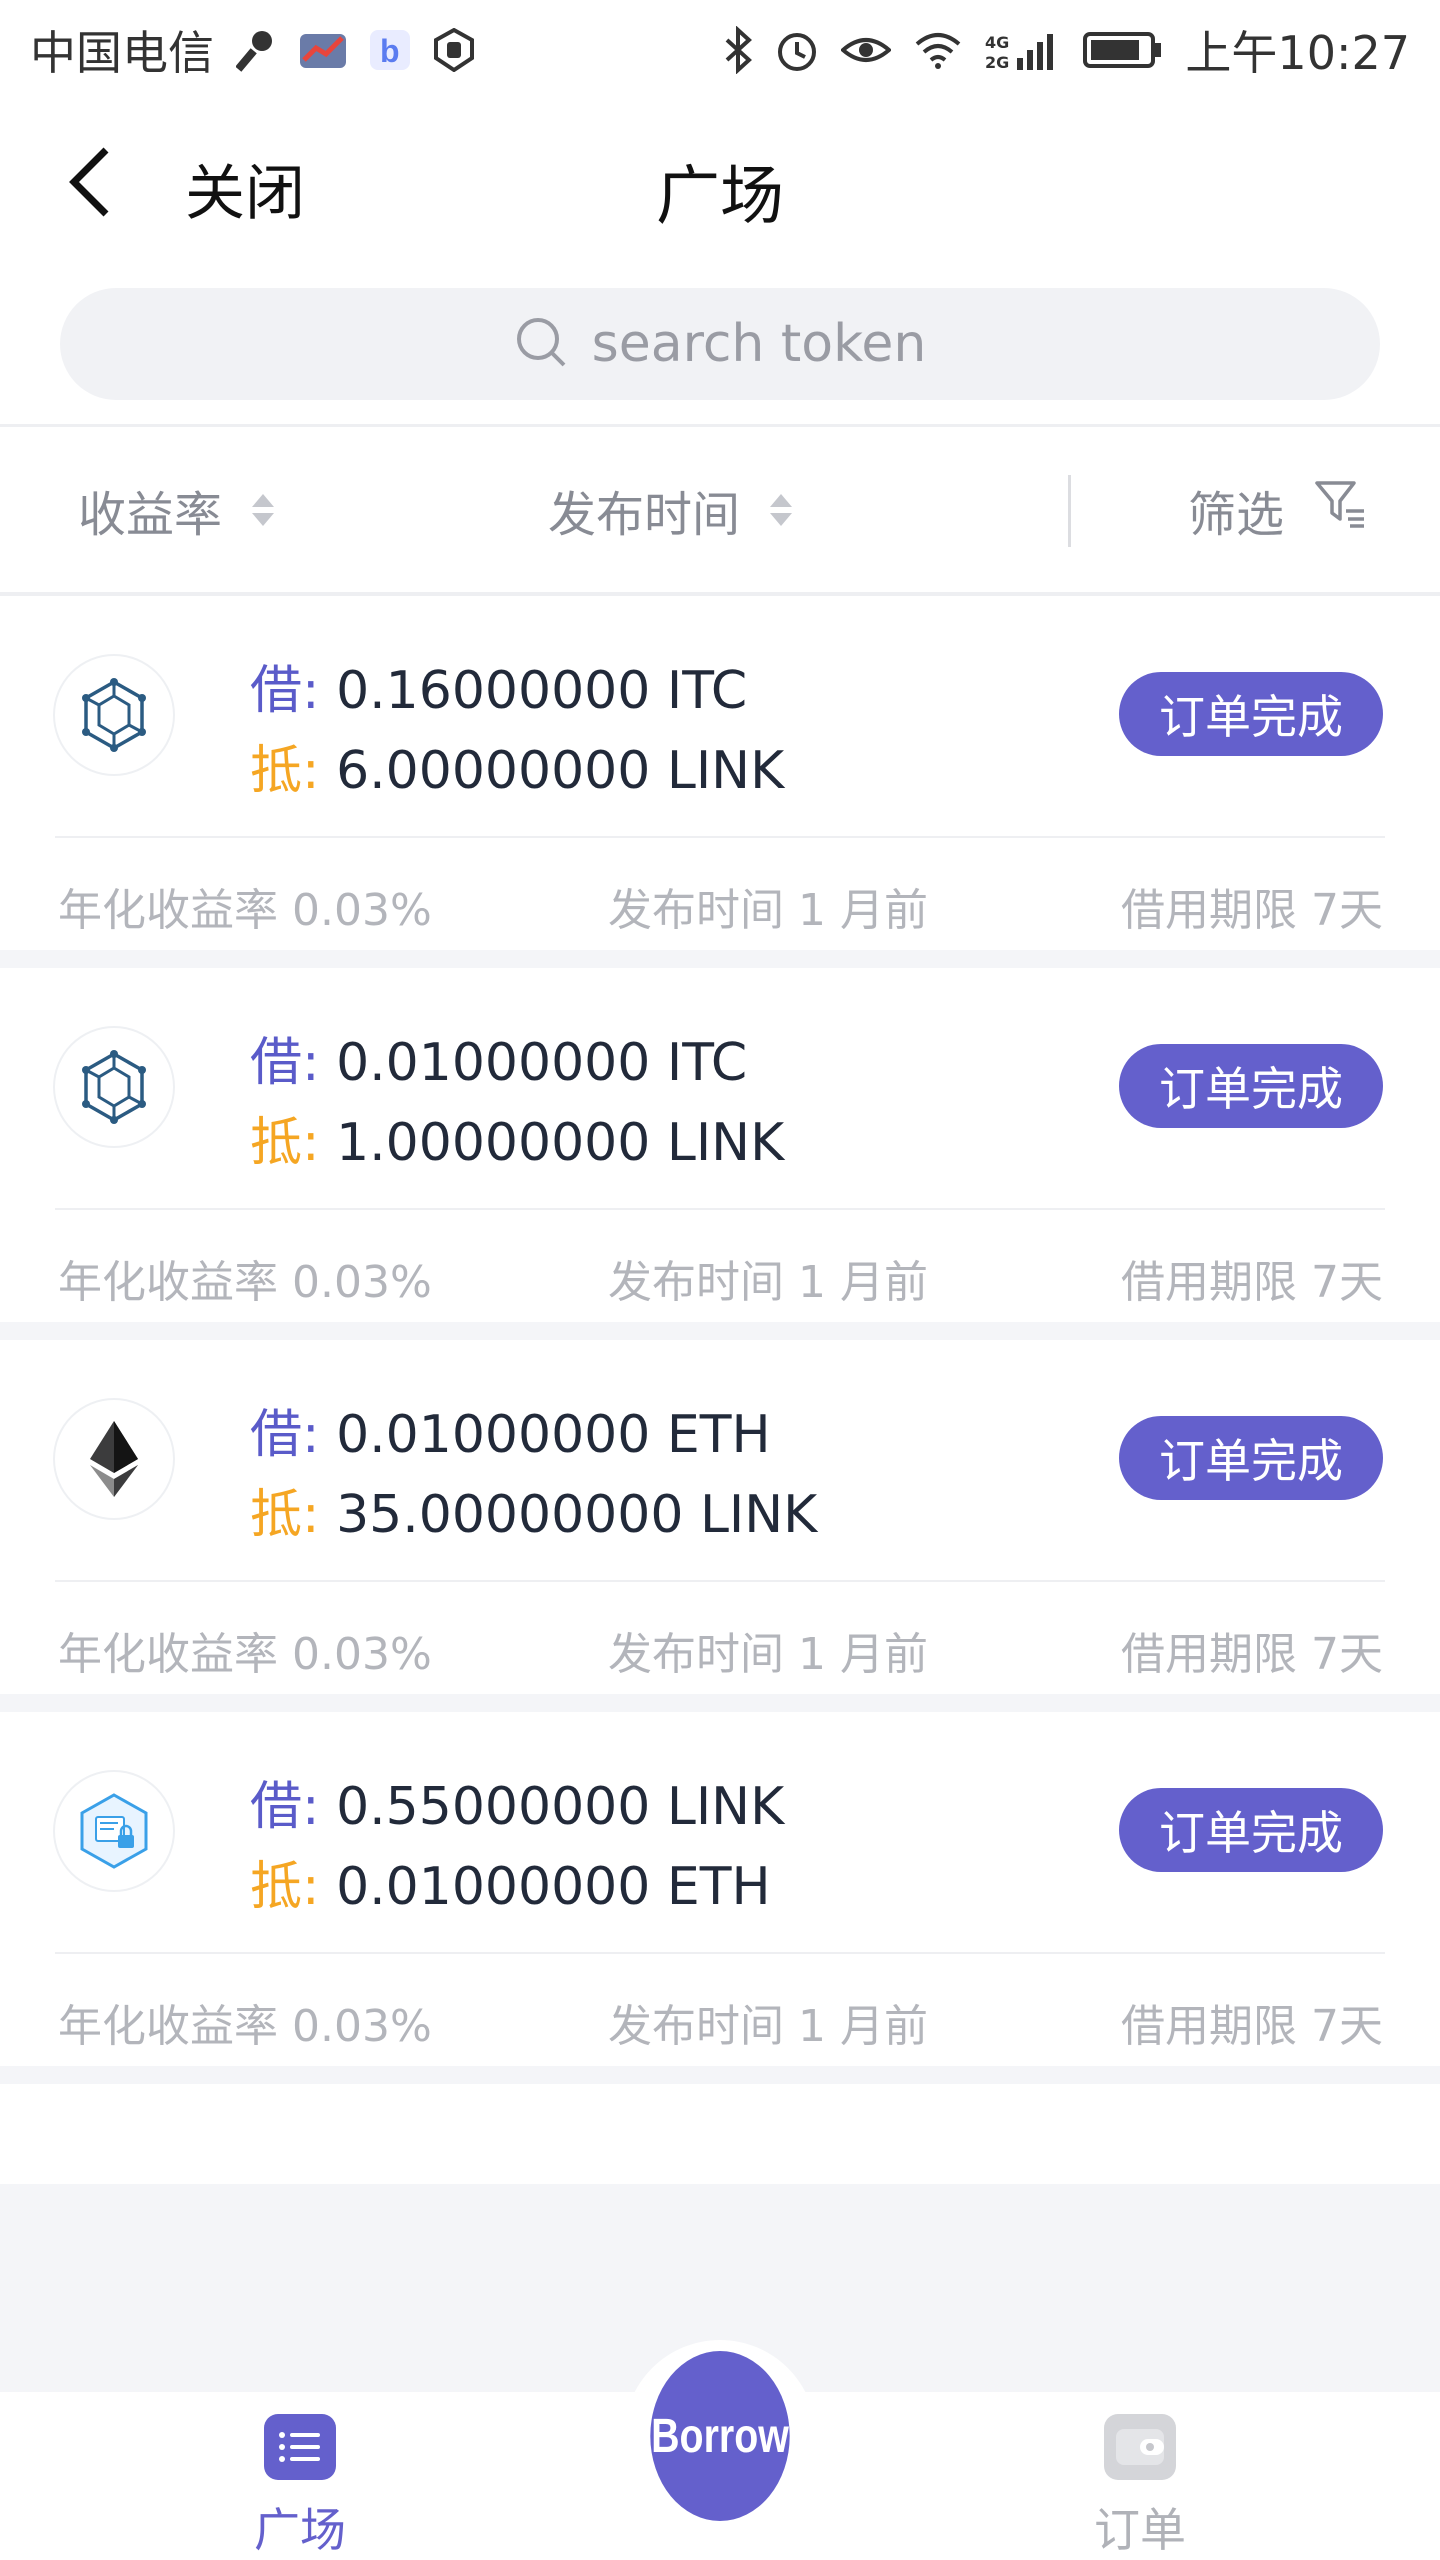 Image resolution: width=1440 pixels, height=2560 pixels. What do you see at coordinates (1140, 2447) in the screenshot?
I see `wallet-icon` at bounding box center [1140, 2447].